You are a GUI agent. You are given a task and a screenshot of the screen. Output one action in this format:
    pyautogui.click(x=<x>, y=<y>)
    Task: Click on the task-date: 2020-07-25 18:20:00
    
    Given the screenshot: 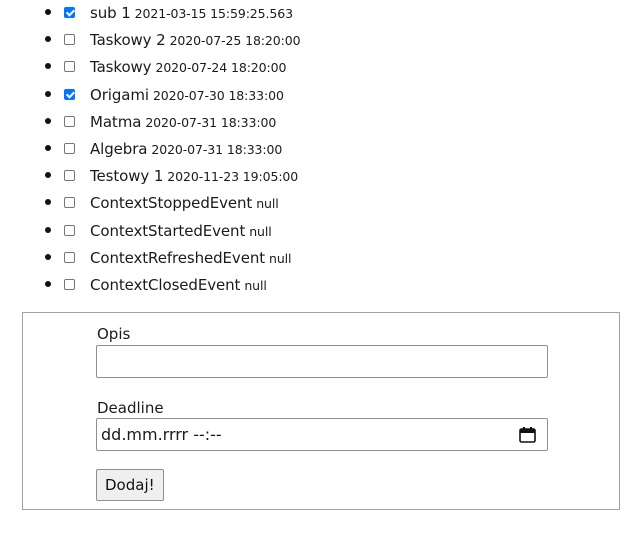 What is the action you would take?
    pyautogui.click(x=235, y=40)
    